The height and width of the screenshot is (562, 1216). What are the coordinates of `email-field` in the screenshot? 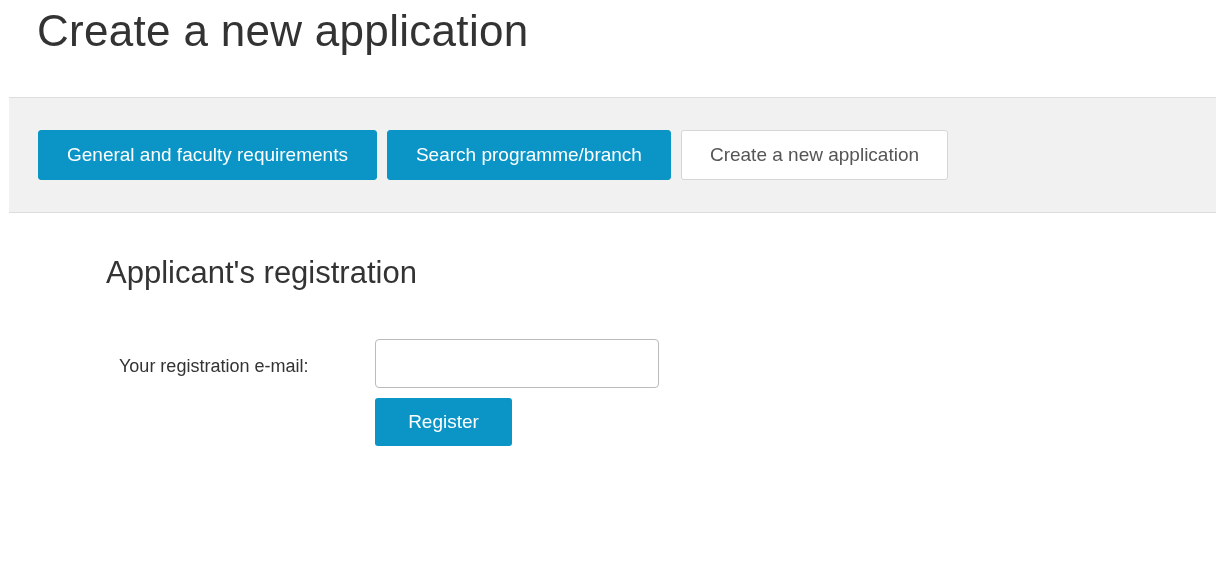 It's located at (517, 363).